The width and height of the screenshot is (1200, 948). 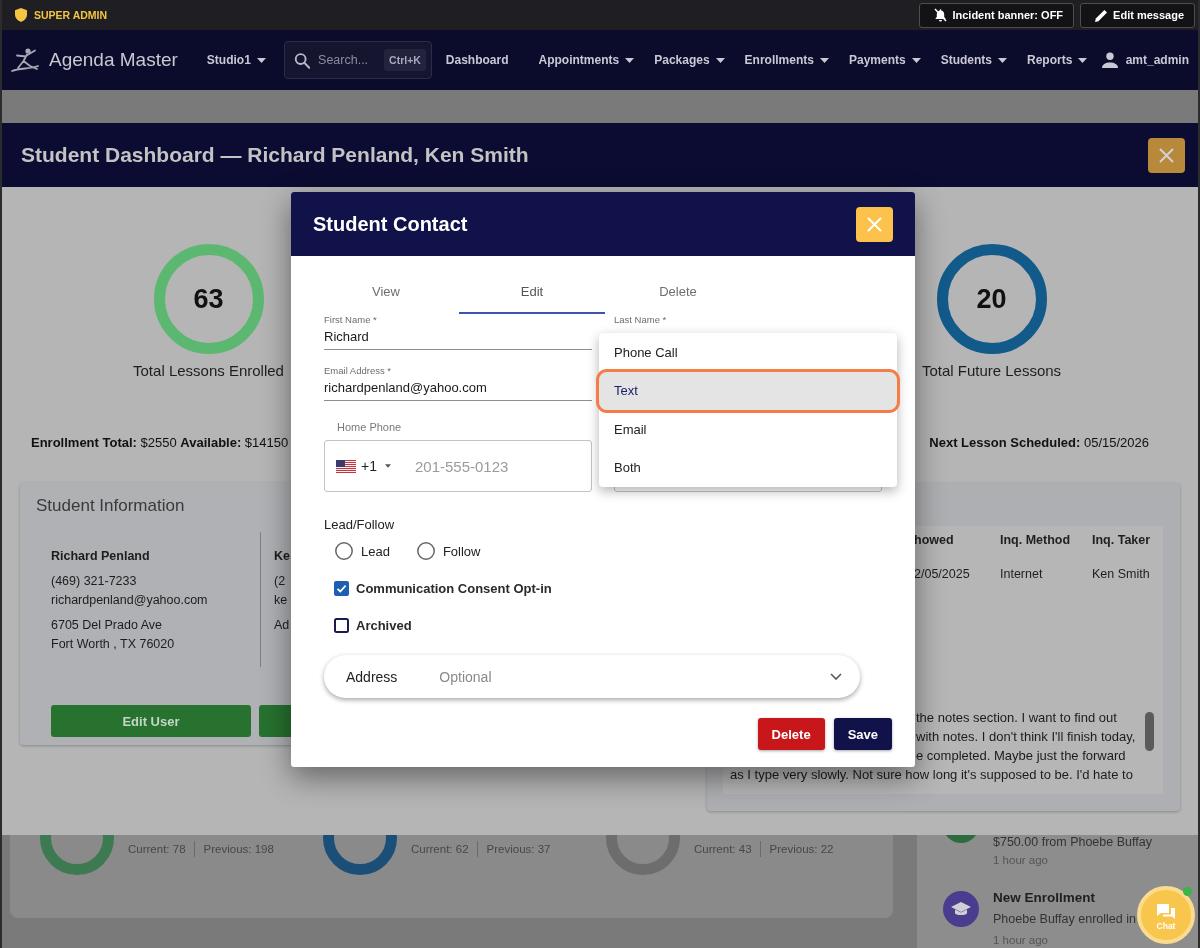 I want to click on field-label: Home Phone, so click(x=369, y=427).